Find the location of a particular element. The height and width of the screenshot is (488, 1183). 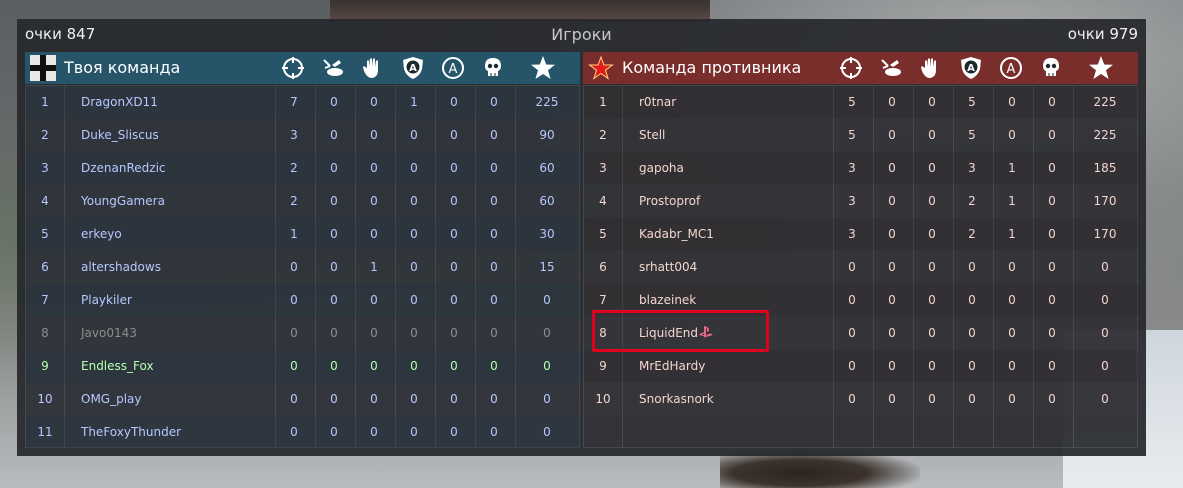

player-name: Prostoprof is located at coordinates (669, 201).